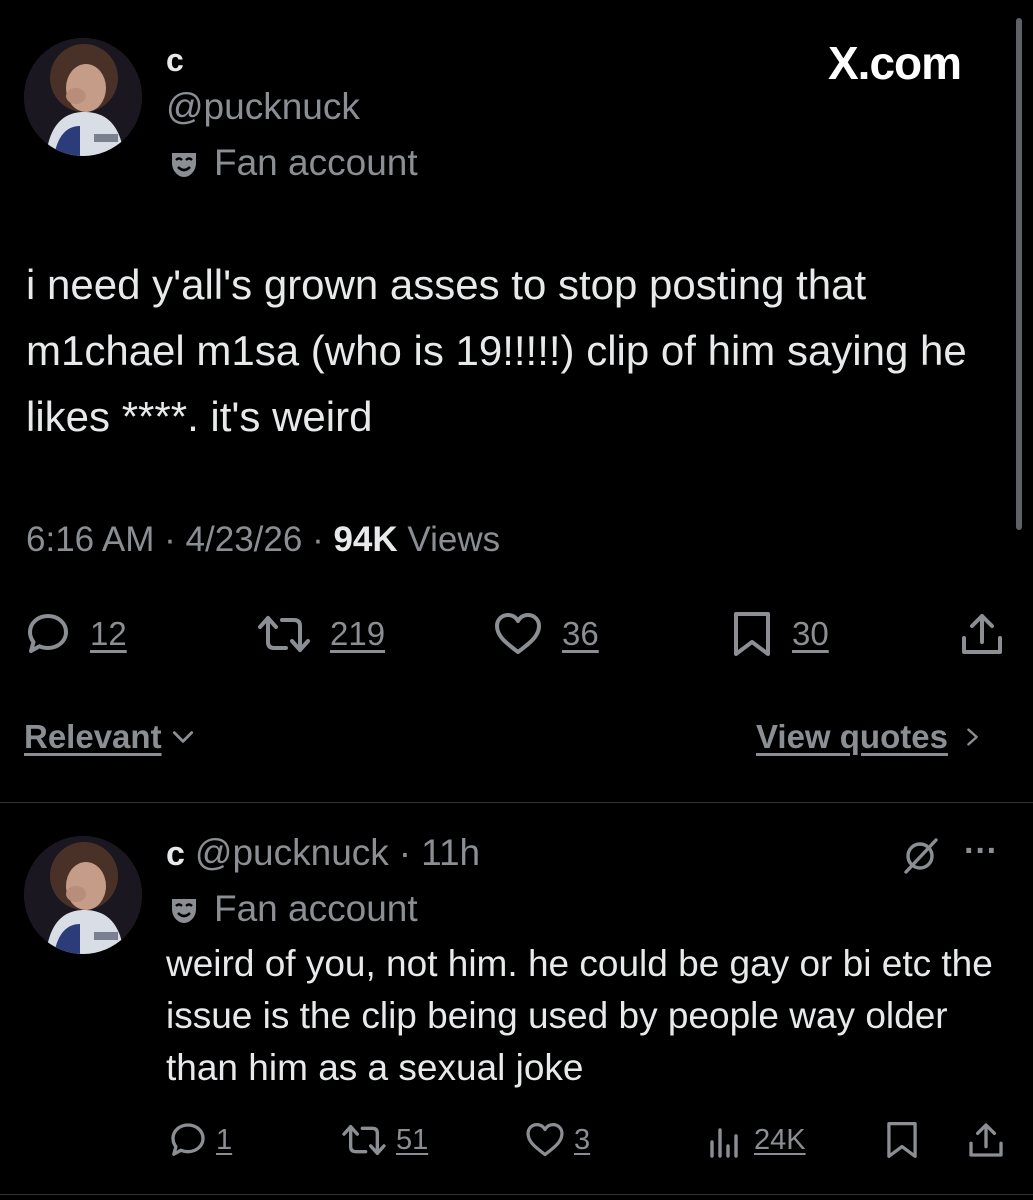 The image size is (1033, 1200). Describe the element at coordinates (108, 633) in the screenshot. I see `reply-count: 12` at that location.